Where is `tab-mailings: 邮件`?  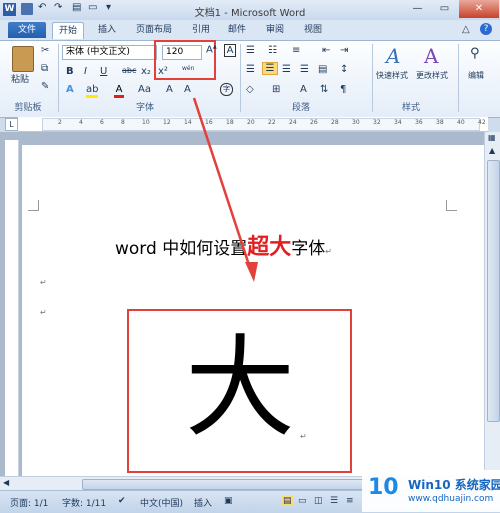 tab-mailings: 邮件 is located at coordinates (237, 30).